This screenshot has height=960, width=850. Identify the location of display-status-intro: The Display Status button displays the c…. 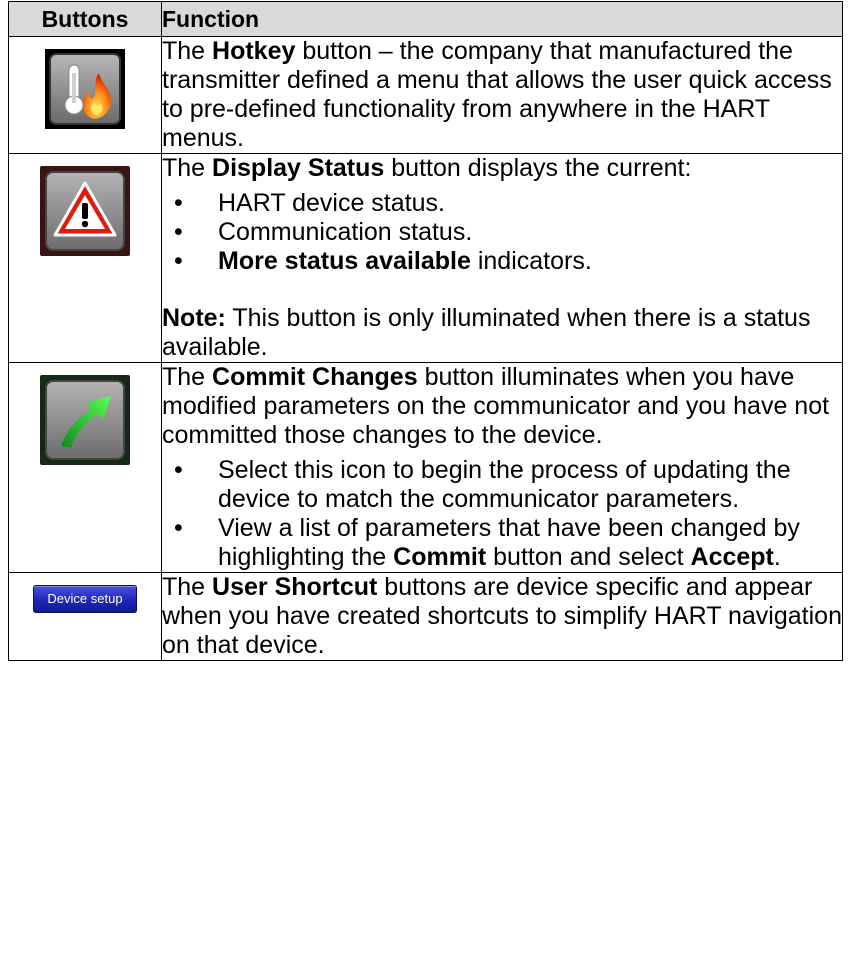
(502, 168).